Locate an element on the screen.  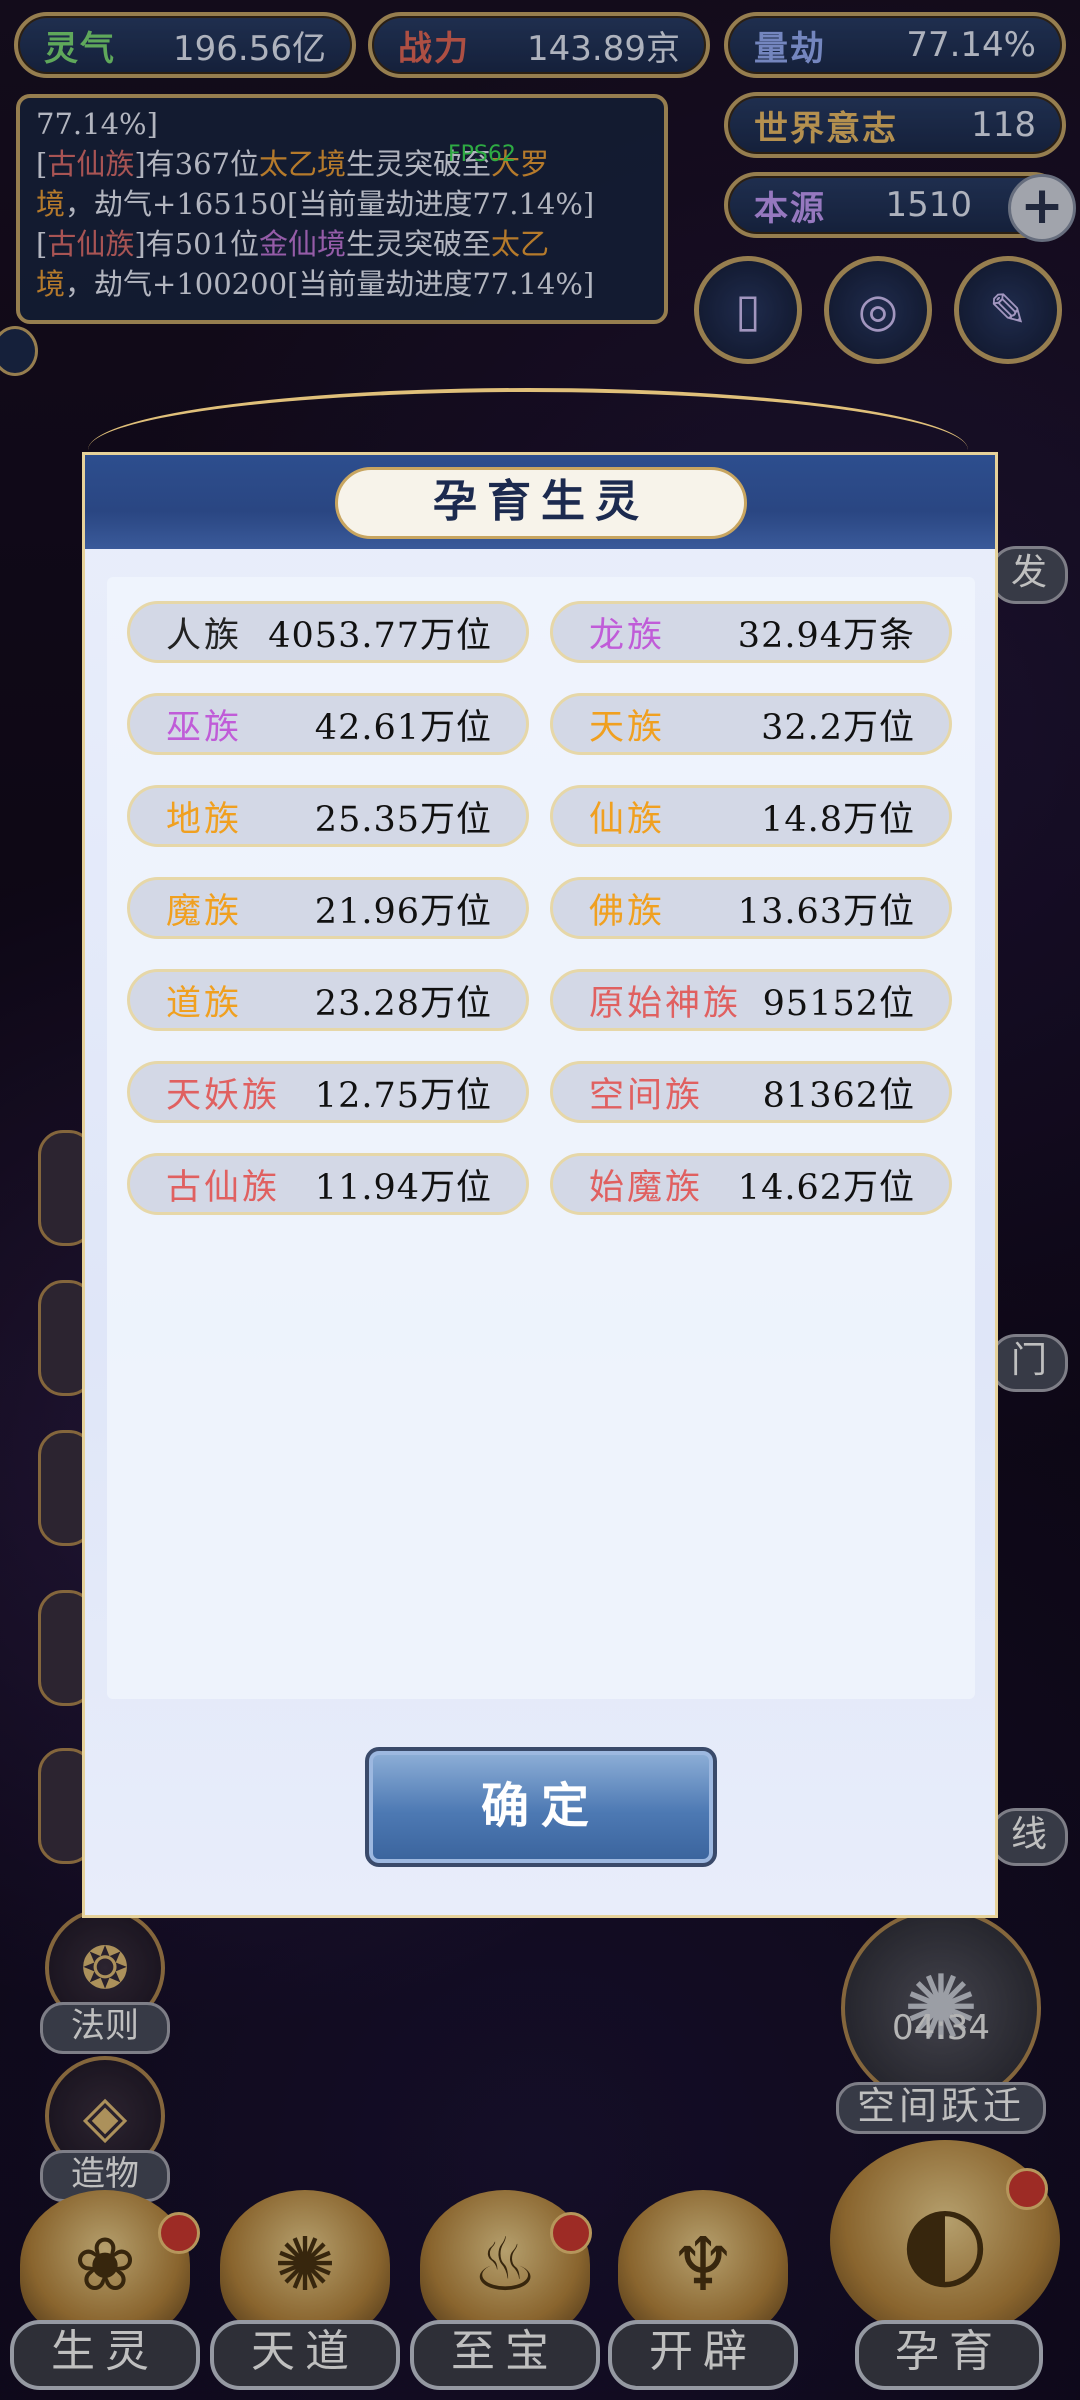
race-item: 道族 23.28万位 is located at coordinates (328, 1000).